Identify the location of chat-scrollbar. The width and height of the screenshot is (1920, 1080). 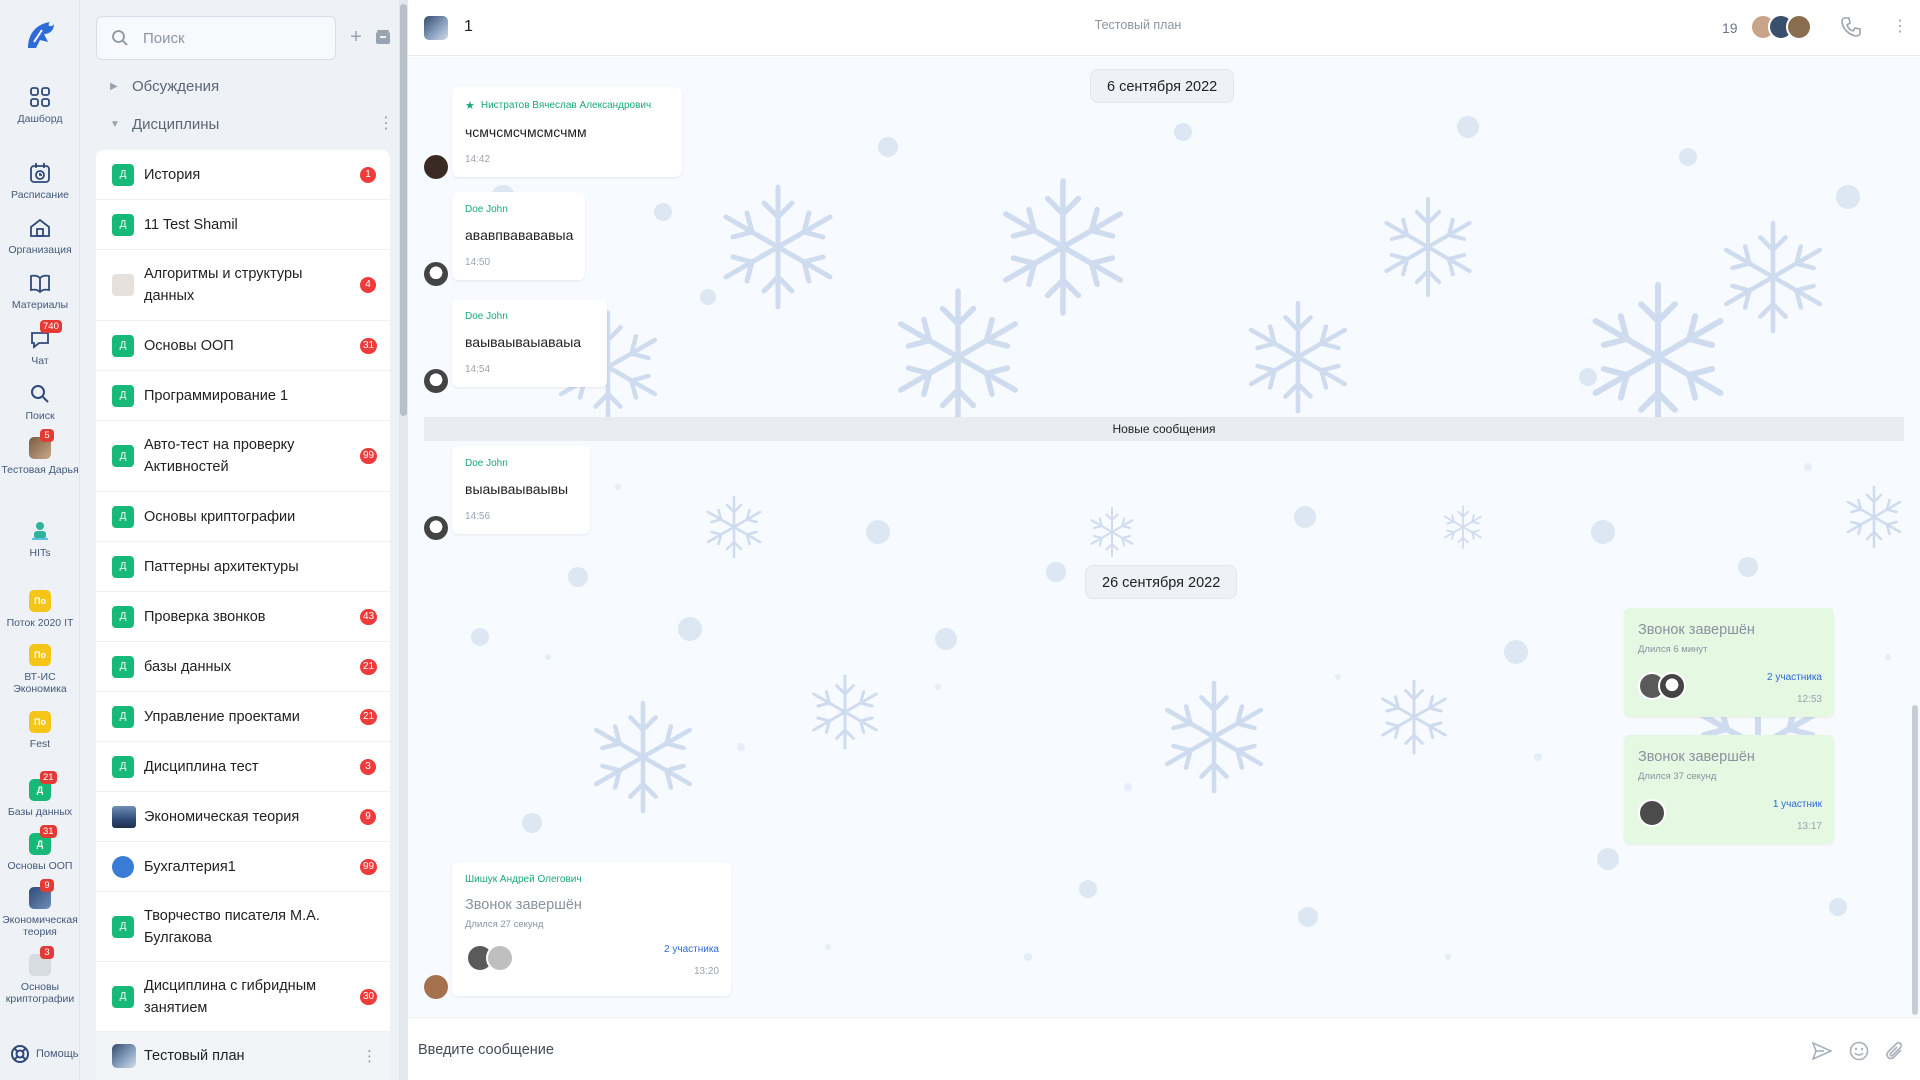
(1915, 537).